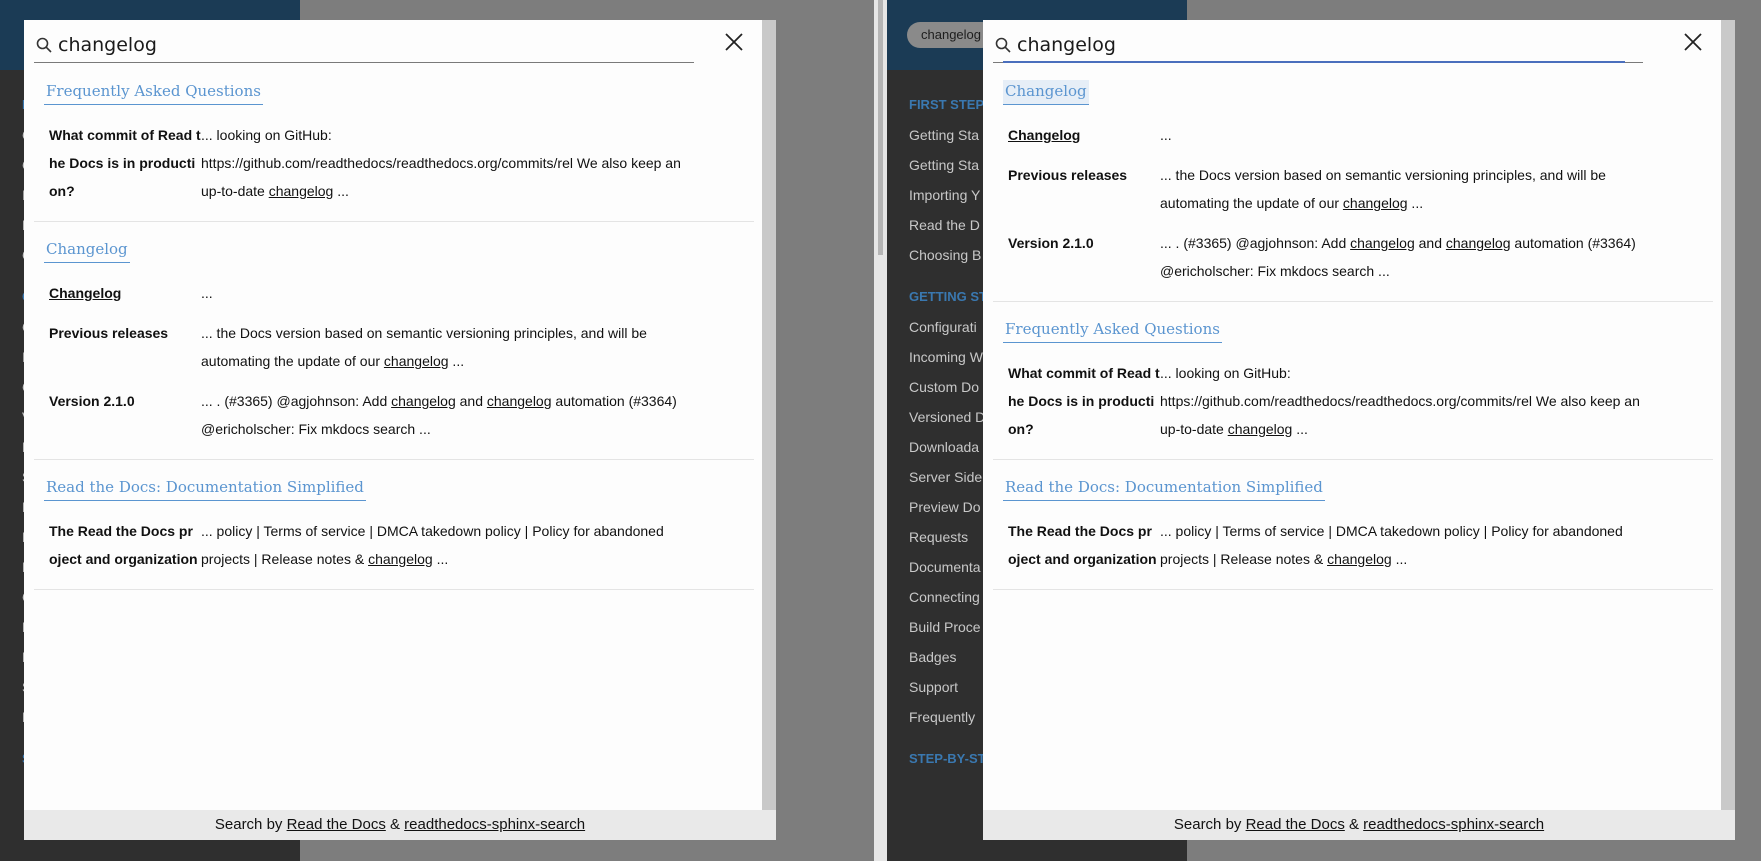  I want to click on background-nav-item: Support, so click(934, 687).